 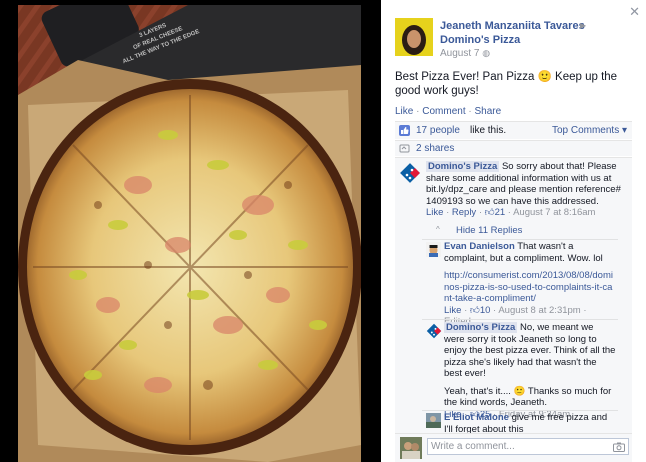 I want to click on comment-like-link: Like, so click(x=434, y=212).